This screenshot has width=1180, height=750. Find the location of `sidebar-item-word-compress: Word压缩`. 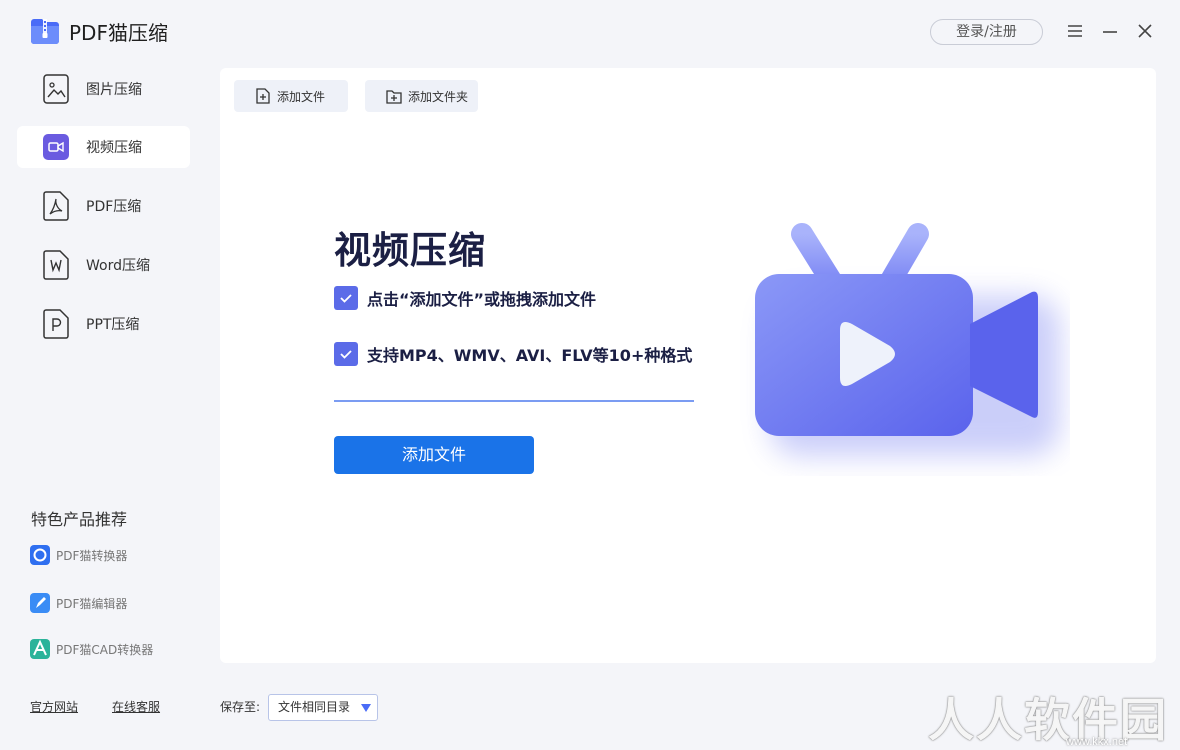

sidebar-item-word-compress: Word压缩 is located at coordinates (103, 265).